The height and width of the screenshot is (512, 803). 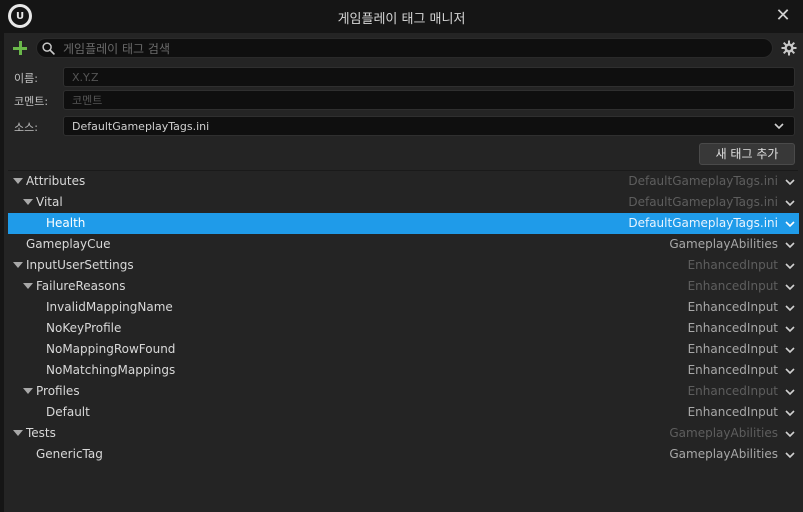 I want to click on tag-label: NoMatchingMappings, so click(x=111, y=370).